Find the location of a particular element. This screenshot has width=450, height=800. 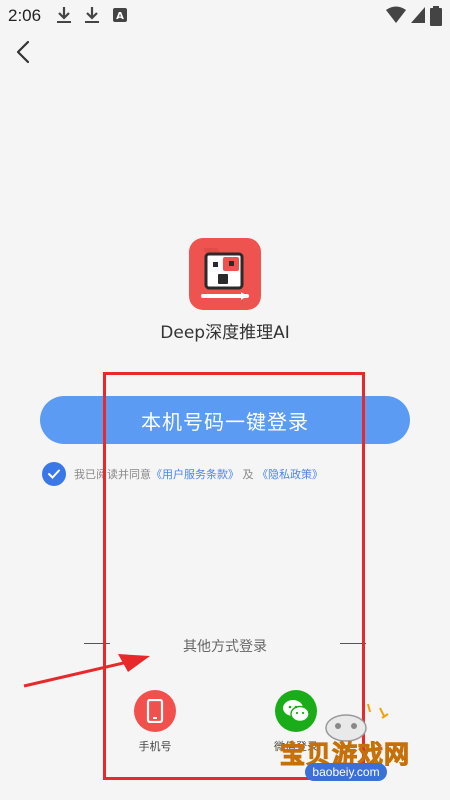

wifi-icon is located at coordinates (396, 14).